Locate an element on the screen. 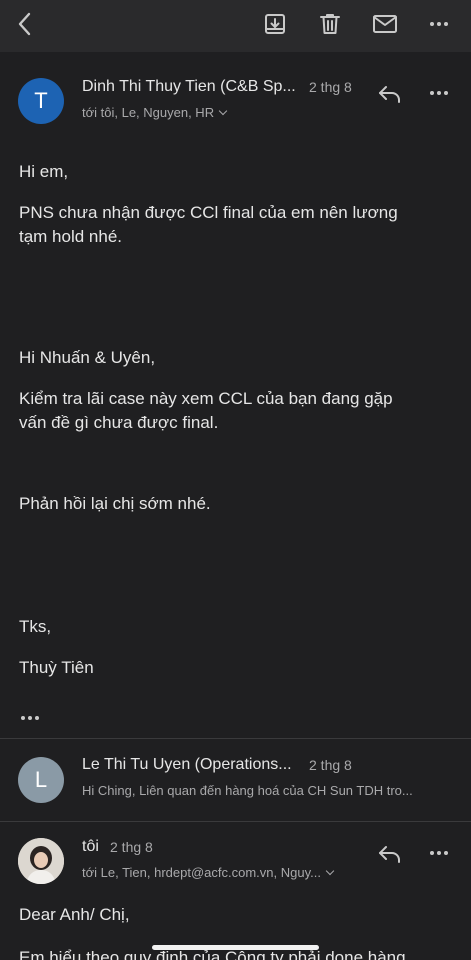 This screenshot has width=471, height=960. sender-name: tôi is located at coordinates (90, 847).